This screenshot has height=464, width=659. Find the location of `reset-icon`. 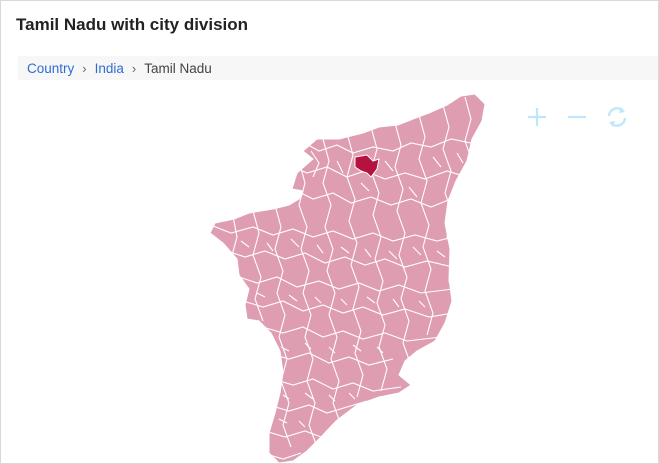

reset-icon is located at coordinates (617, 117).